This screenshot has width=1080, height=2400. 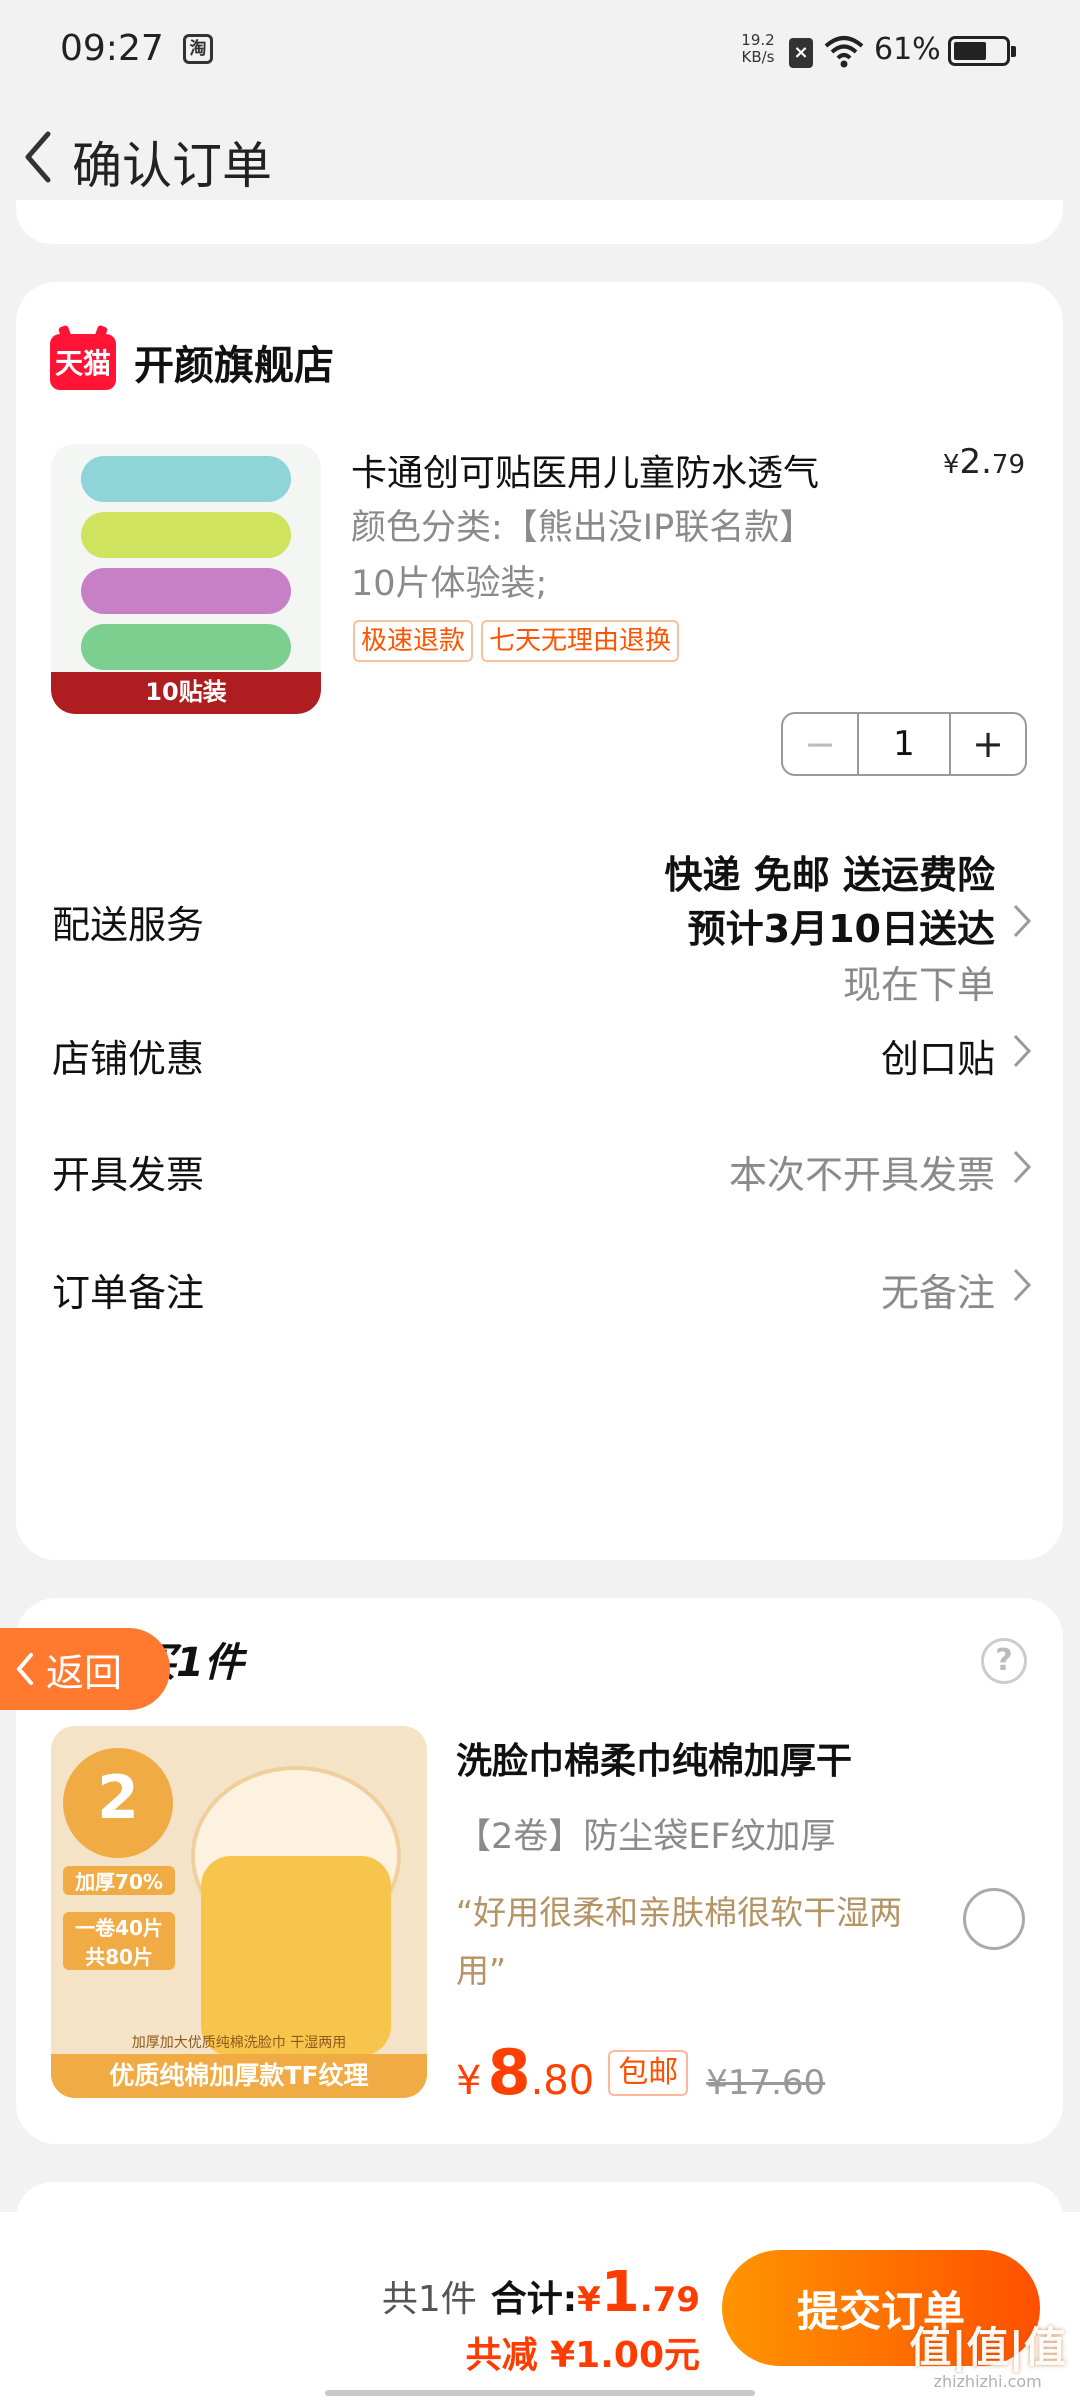 I want to click on watermark: 值|值|值 zhizhizhi.com, so click(x=987, y=2357).